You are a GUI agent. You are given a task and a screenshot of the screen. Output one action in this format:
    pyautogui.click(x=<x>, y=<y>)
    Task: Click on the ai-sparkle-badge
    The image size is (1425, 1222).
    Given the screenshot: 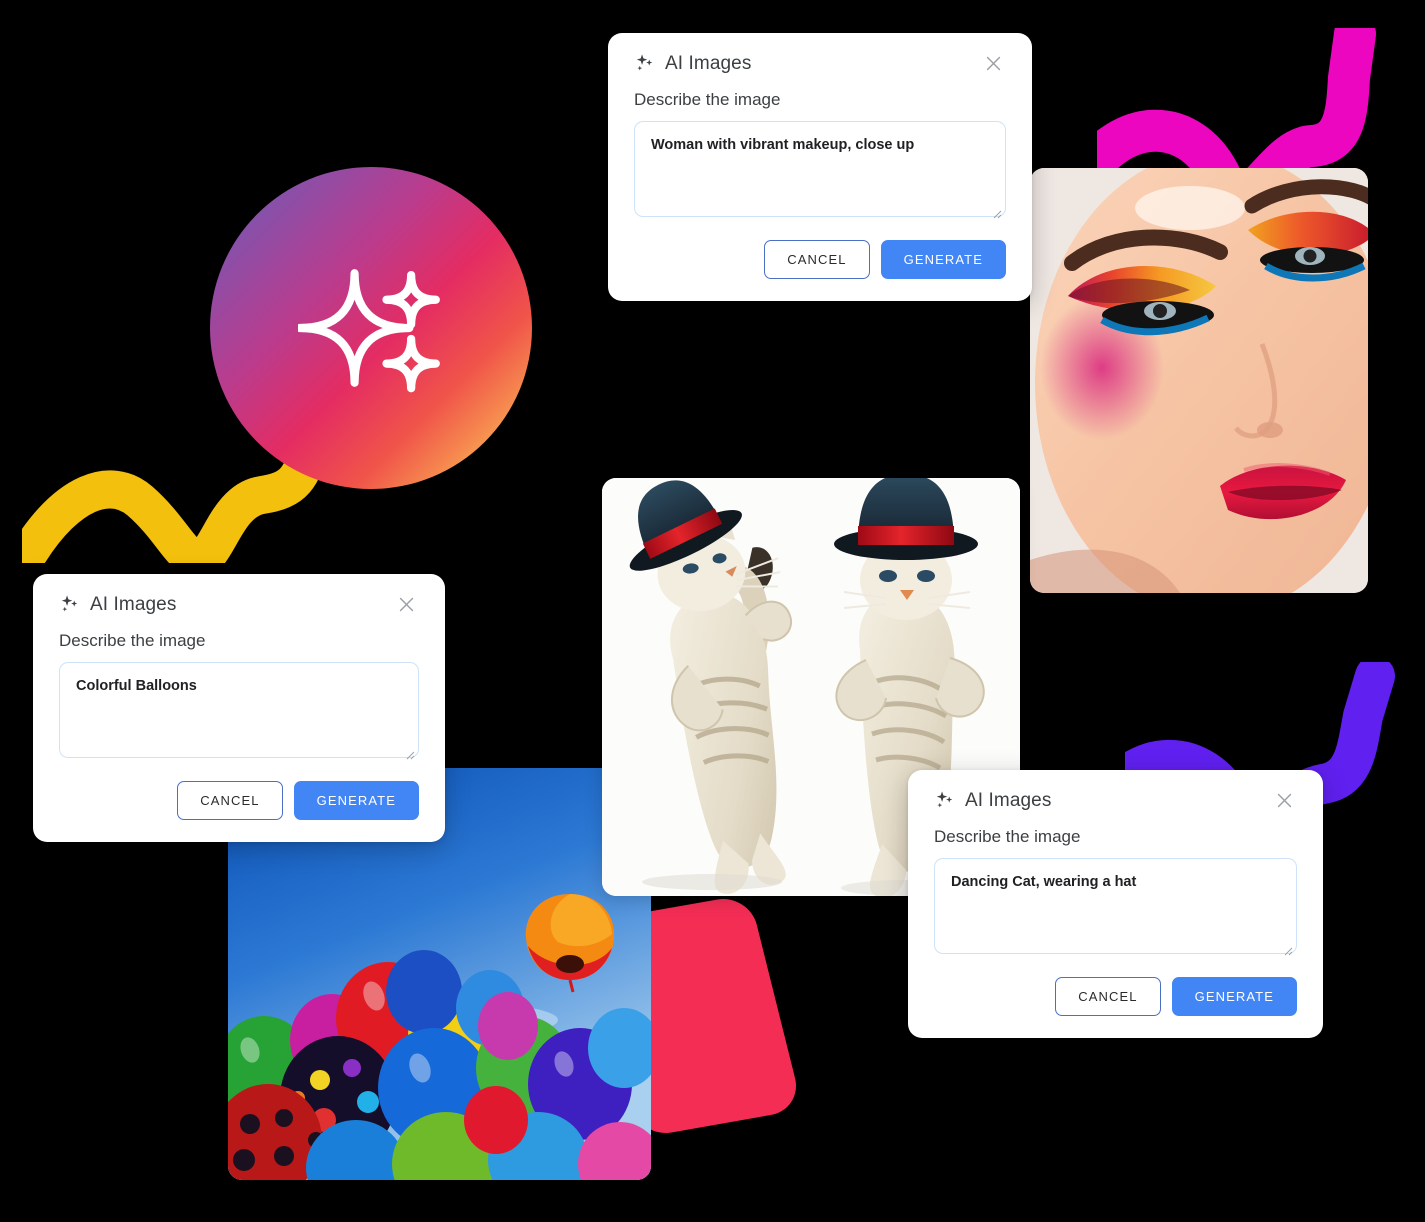 What is the action you would take?
    pyautogui.click(x=371, y=328)
    